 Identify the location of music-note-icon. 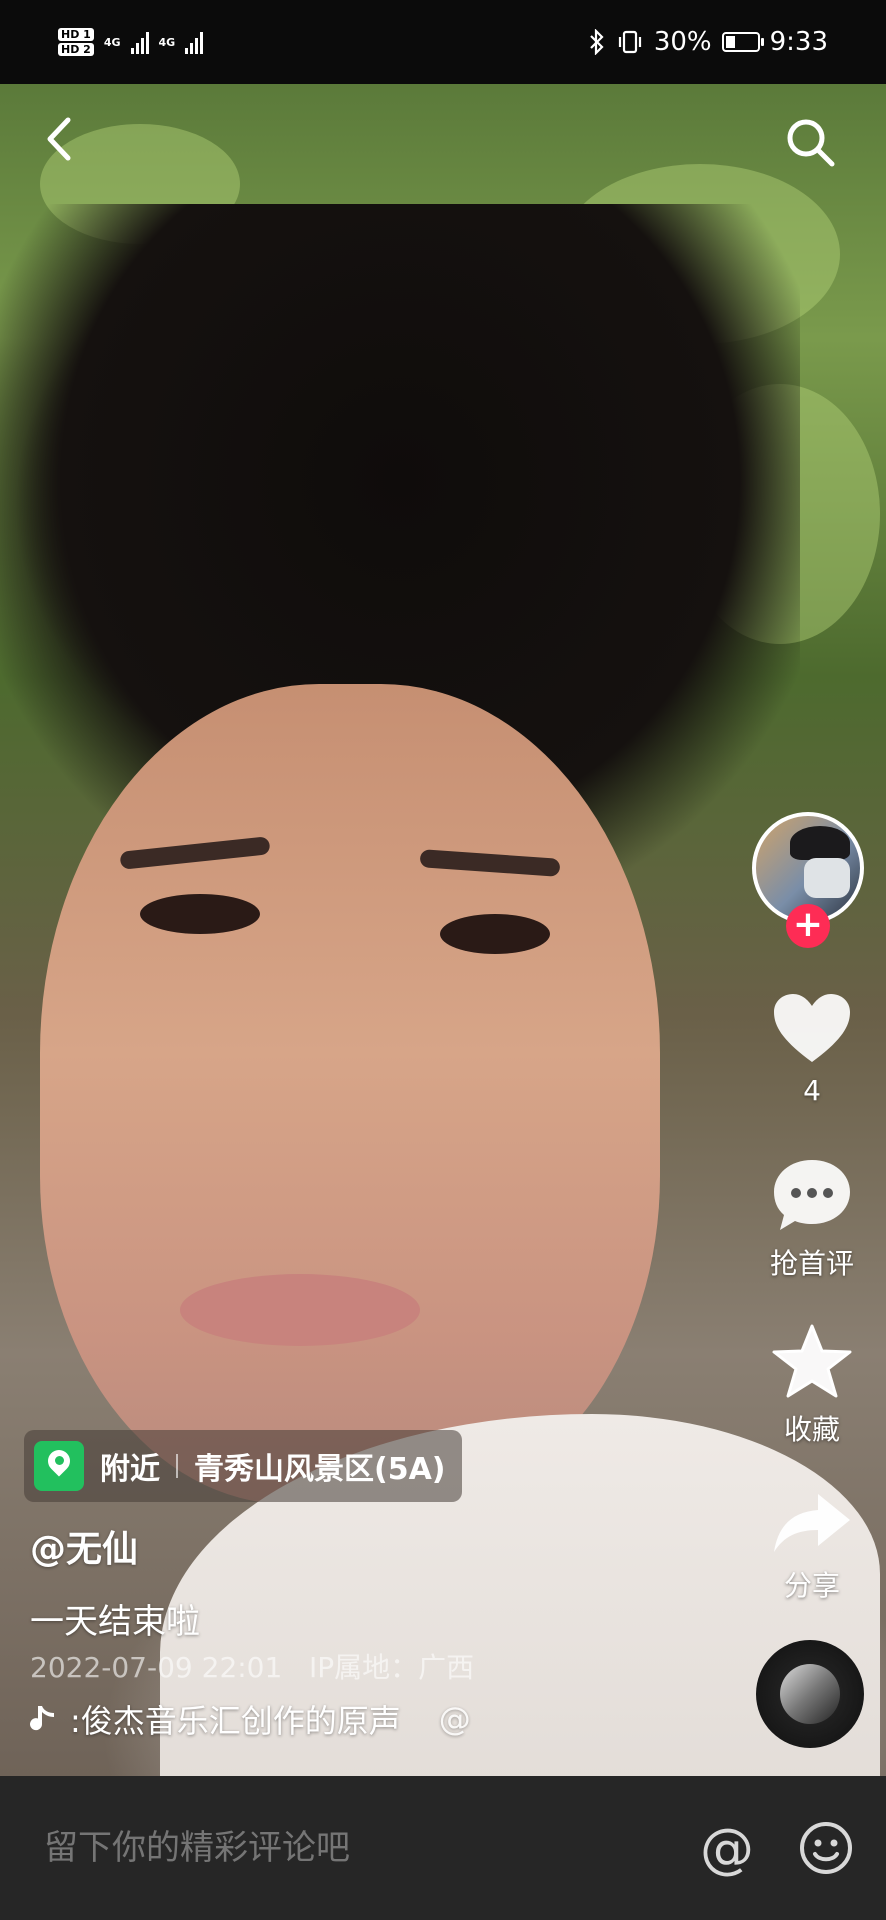
(42, 1718).